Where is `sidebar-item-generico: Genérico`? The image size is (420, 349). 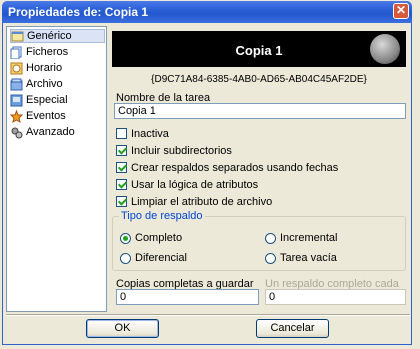
sidebar-item-generico: Genérico is located at coordinates (57, 36).